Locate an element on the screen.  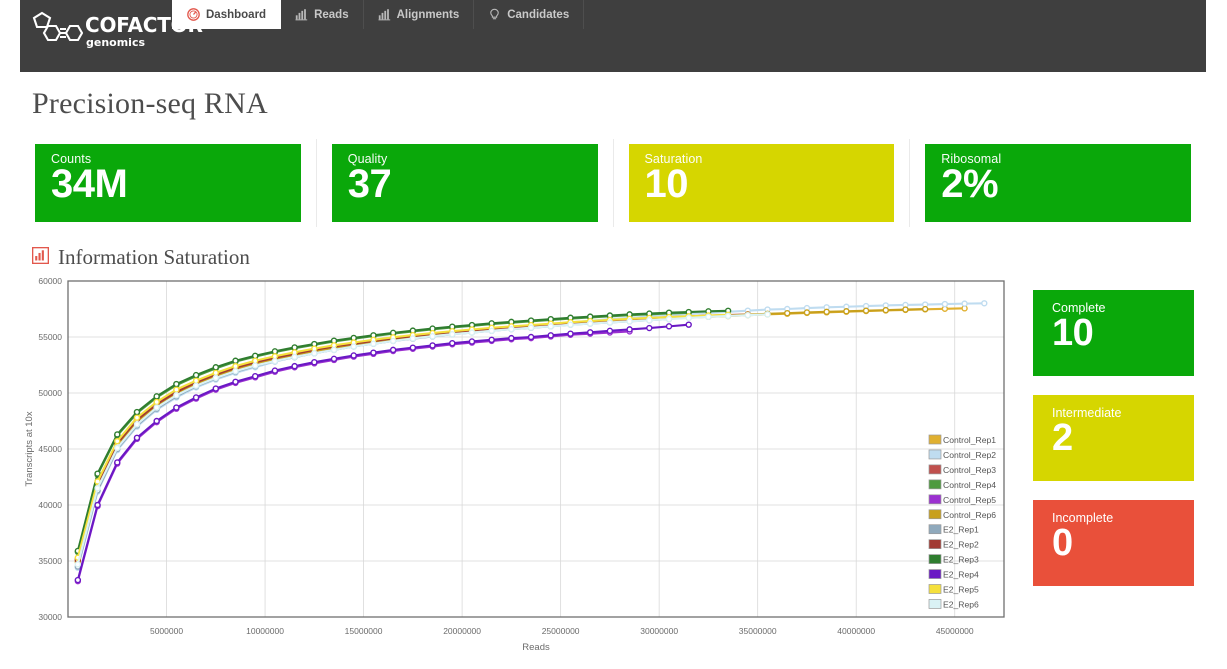
stat-cell-counts: Counts 34M is located at coordinates (168, 183).